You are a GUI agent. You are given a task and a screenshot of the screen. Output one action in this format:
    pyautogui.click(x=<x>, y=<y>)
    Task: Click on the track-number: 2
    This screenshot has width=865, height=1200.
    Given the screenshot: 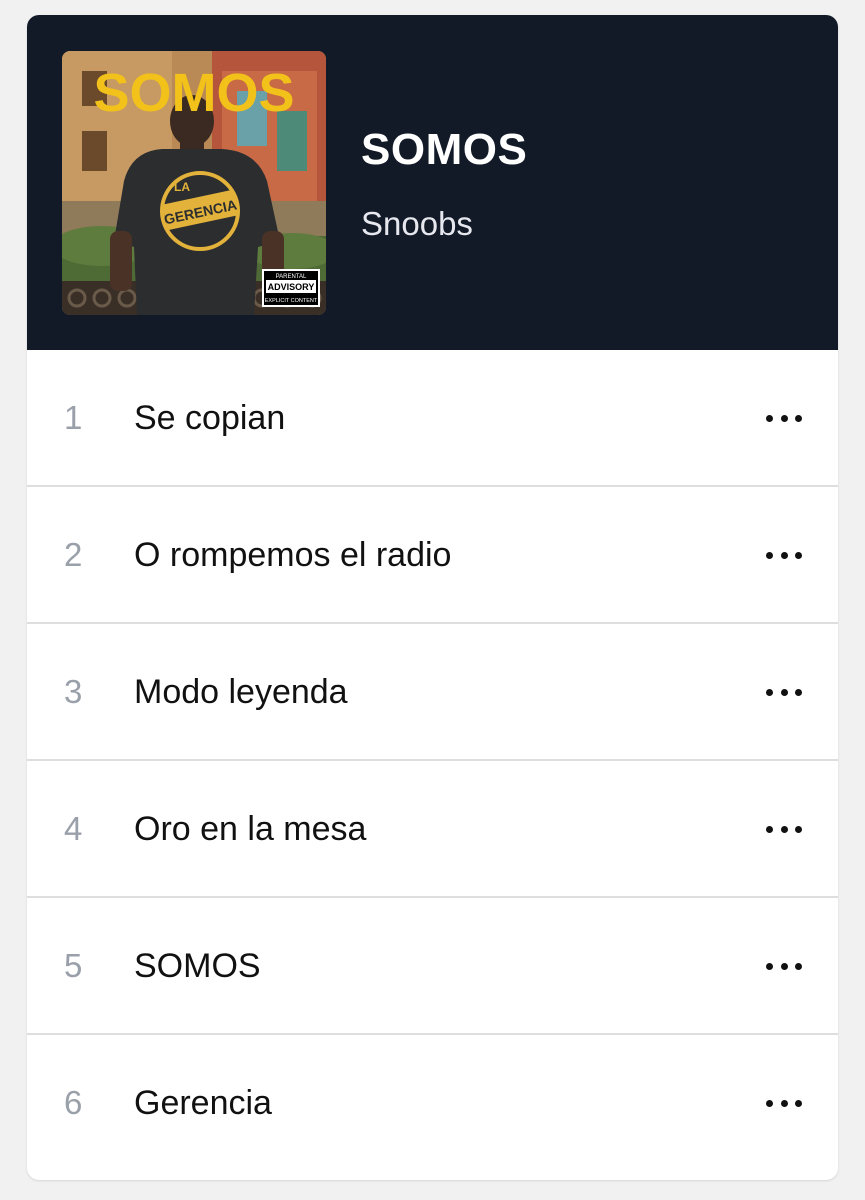 What is the action you would take?
    pyautogui.click(x=73, y=554)
    